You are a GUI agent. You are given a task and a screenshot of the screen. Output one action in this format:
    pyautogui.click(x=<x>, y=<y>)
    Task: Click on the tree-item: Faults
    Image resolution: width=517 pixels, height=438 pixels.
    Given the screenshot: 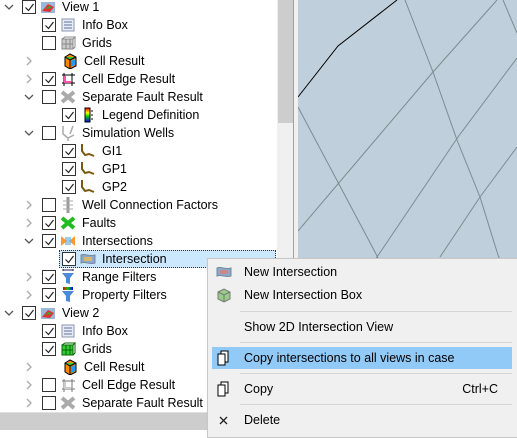 What is the action you would take?
    pyautogui.click(x=138, y=223)
    